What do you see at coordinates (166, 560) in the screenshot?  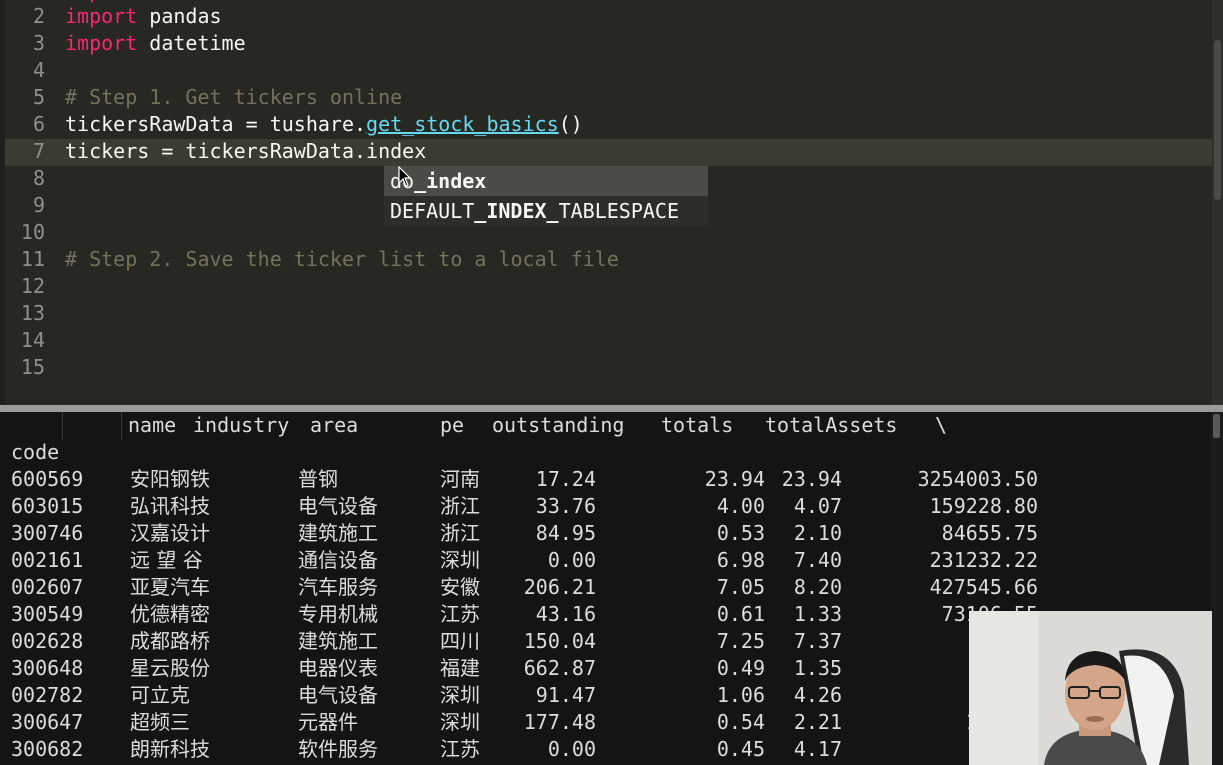 I see `cell-name: 远 望 谷` at bounding box center [166, 560].